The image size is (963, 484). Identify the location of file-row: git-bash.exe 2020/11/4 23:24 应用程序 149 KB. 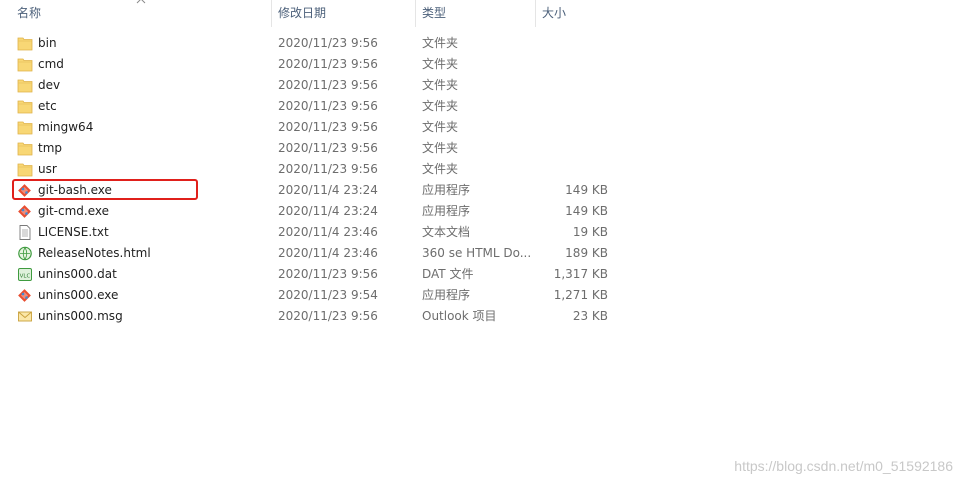
(308, 190).